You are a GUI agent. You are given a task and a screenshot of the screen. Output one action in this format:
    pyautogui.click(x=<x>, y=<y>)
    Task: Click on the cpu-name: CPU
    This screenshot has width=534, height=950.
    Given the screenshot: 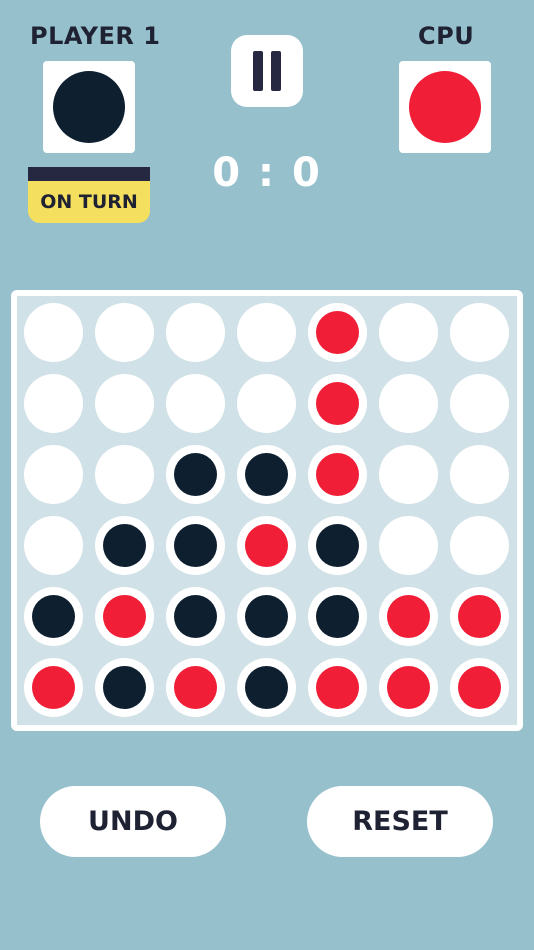 What is the action you would take?
    pyautogui.click(x=446, y=36)
    